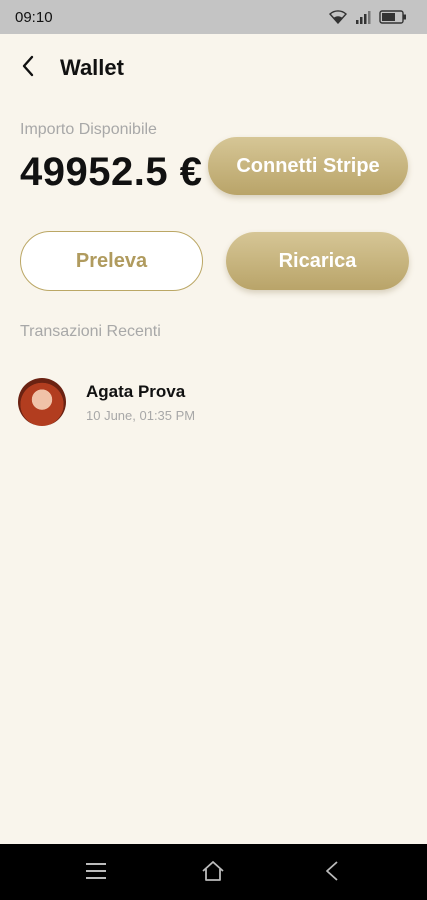 The image size is (427, 900). I want to click on balance-amount: 49952.5 €, so click(111, 172).